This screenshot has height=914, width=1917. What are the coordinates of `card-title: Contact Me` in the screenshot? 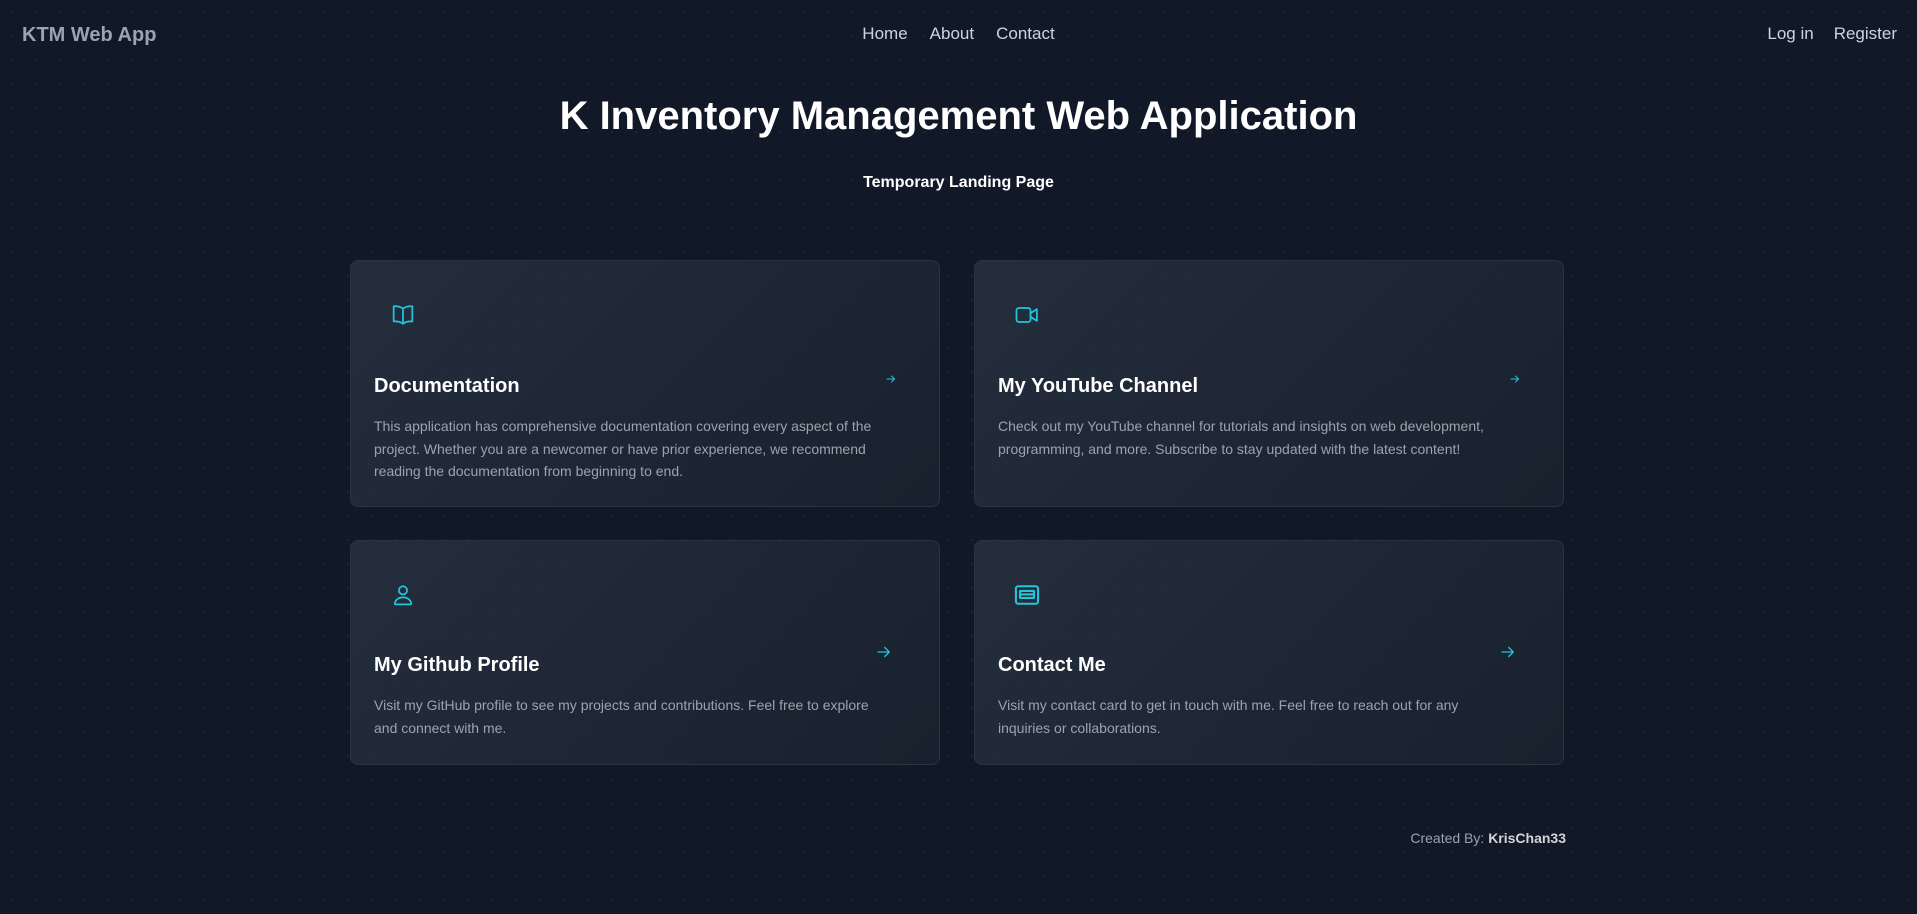 It's located at (1052, 665).